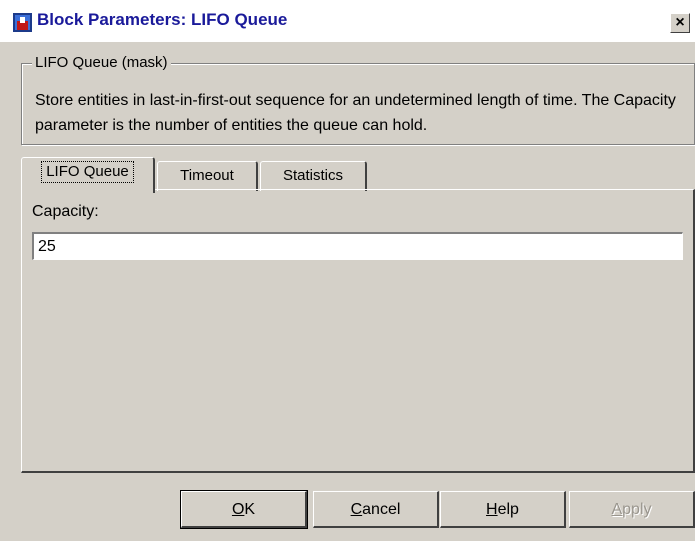  Describe the element at coordinates (492, 509) in the screenshot. I see `help-mnemonic: H` at that location.